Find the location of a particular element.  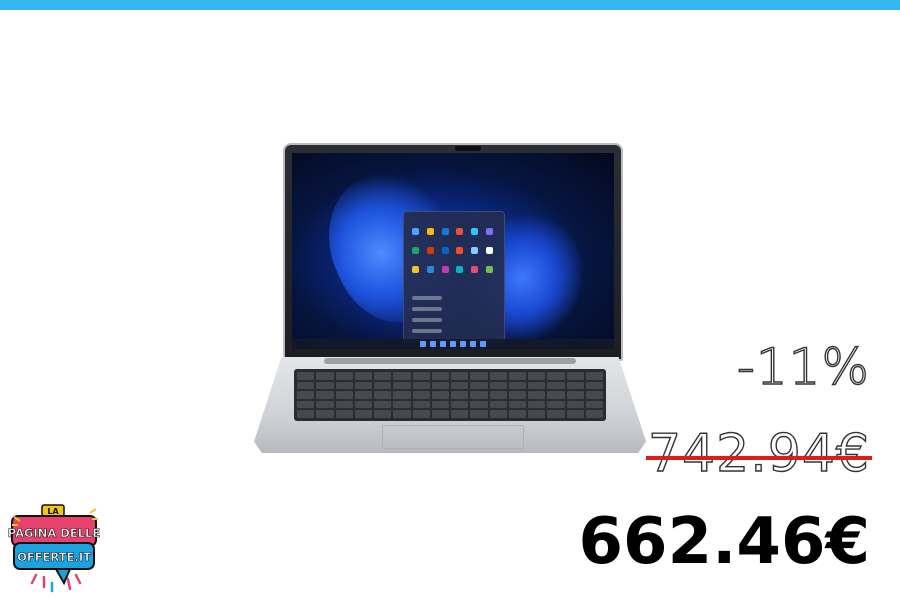

top-accent-bar is located at coordinates (450, 5).